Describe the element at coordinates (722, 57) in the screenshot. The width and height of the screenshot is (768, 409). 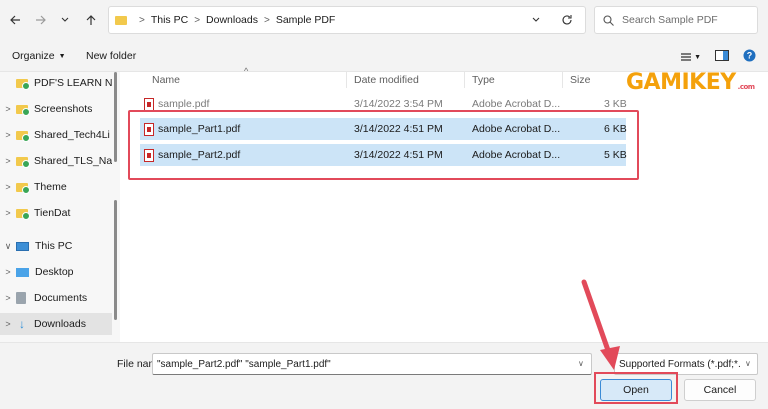
I see `preview-pane-icon` at that location.